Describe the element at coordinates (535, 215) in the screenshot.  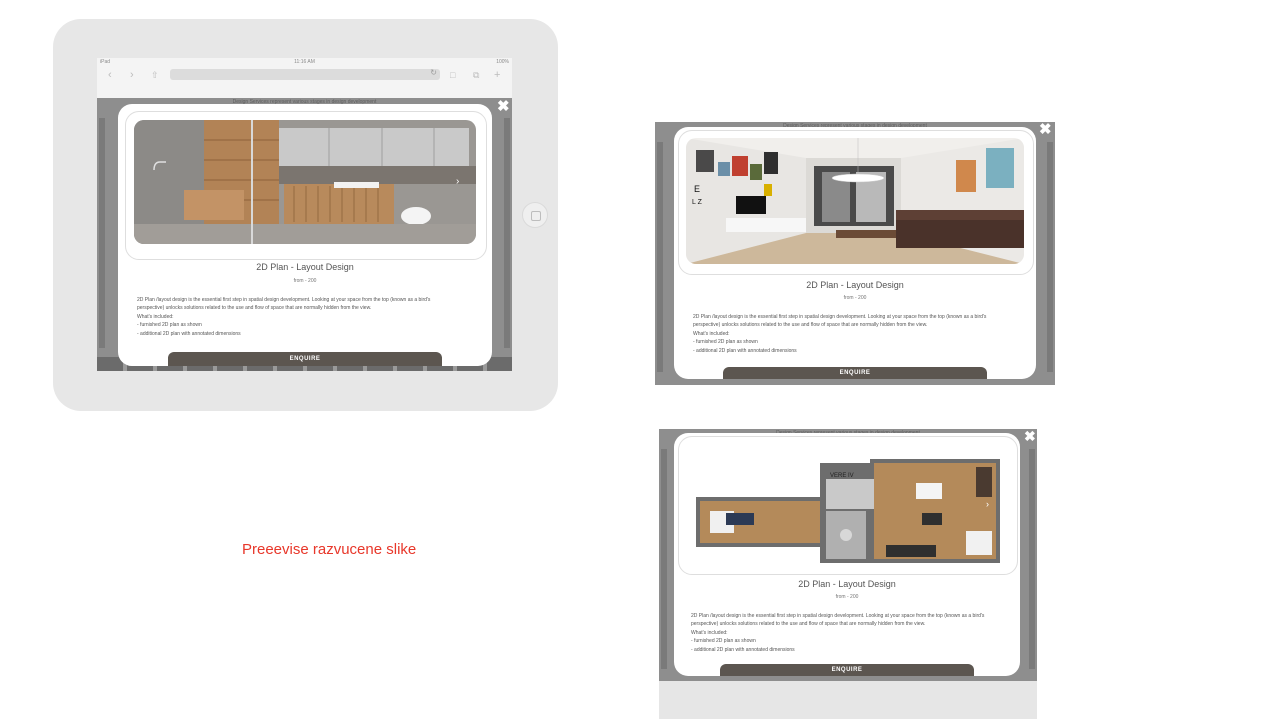
I see `home-button` at that location.